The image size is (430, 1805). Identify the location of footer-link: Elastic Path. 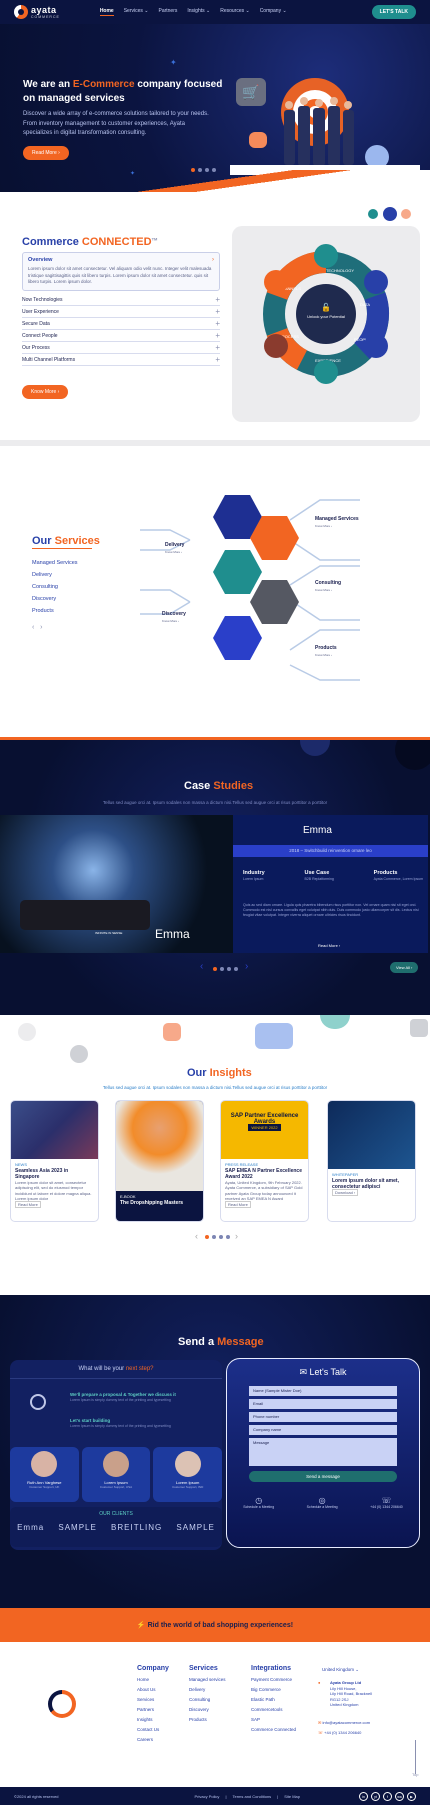
(273, 1699).